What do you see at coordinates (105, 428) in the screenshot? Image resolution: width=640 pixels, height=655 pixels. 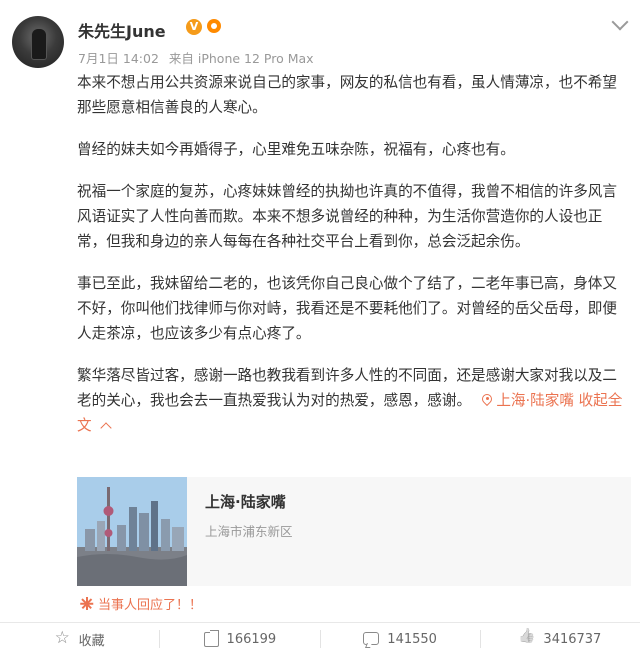 I see `chevron-up-icon` at bounding box center [105, 428].